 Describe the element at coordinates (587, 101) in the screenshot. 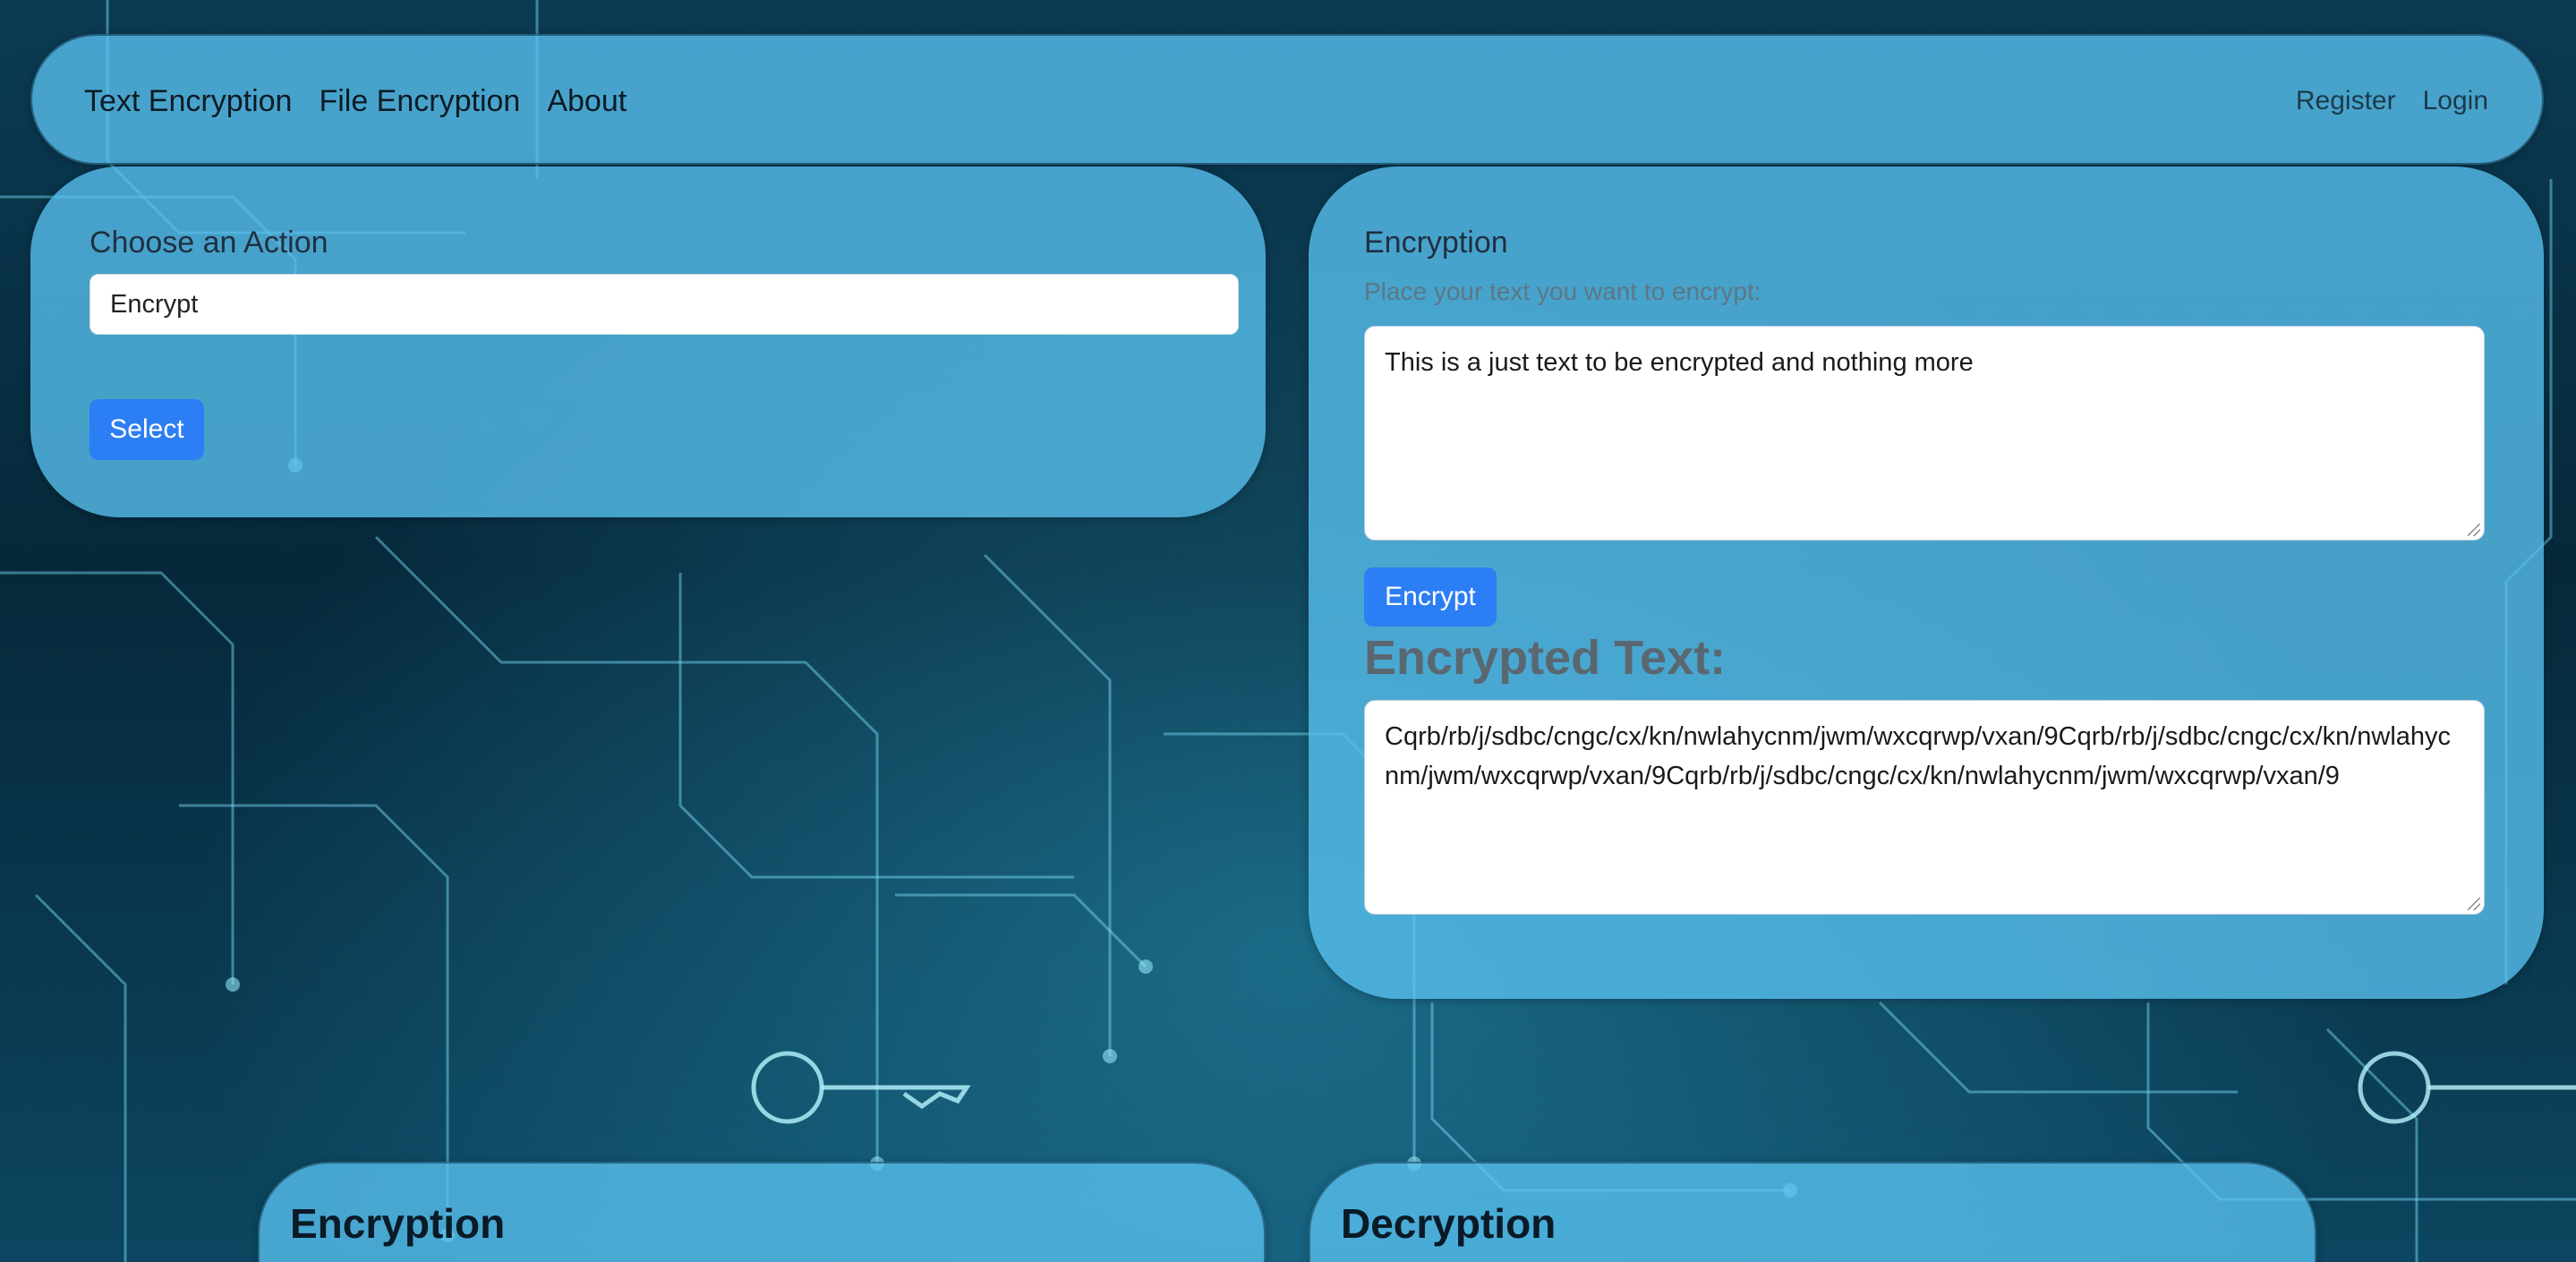

I see `nav-link-about: About` at that location.